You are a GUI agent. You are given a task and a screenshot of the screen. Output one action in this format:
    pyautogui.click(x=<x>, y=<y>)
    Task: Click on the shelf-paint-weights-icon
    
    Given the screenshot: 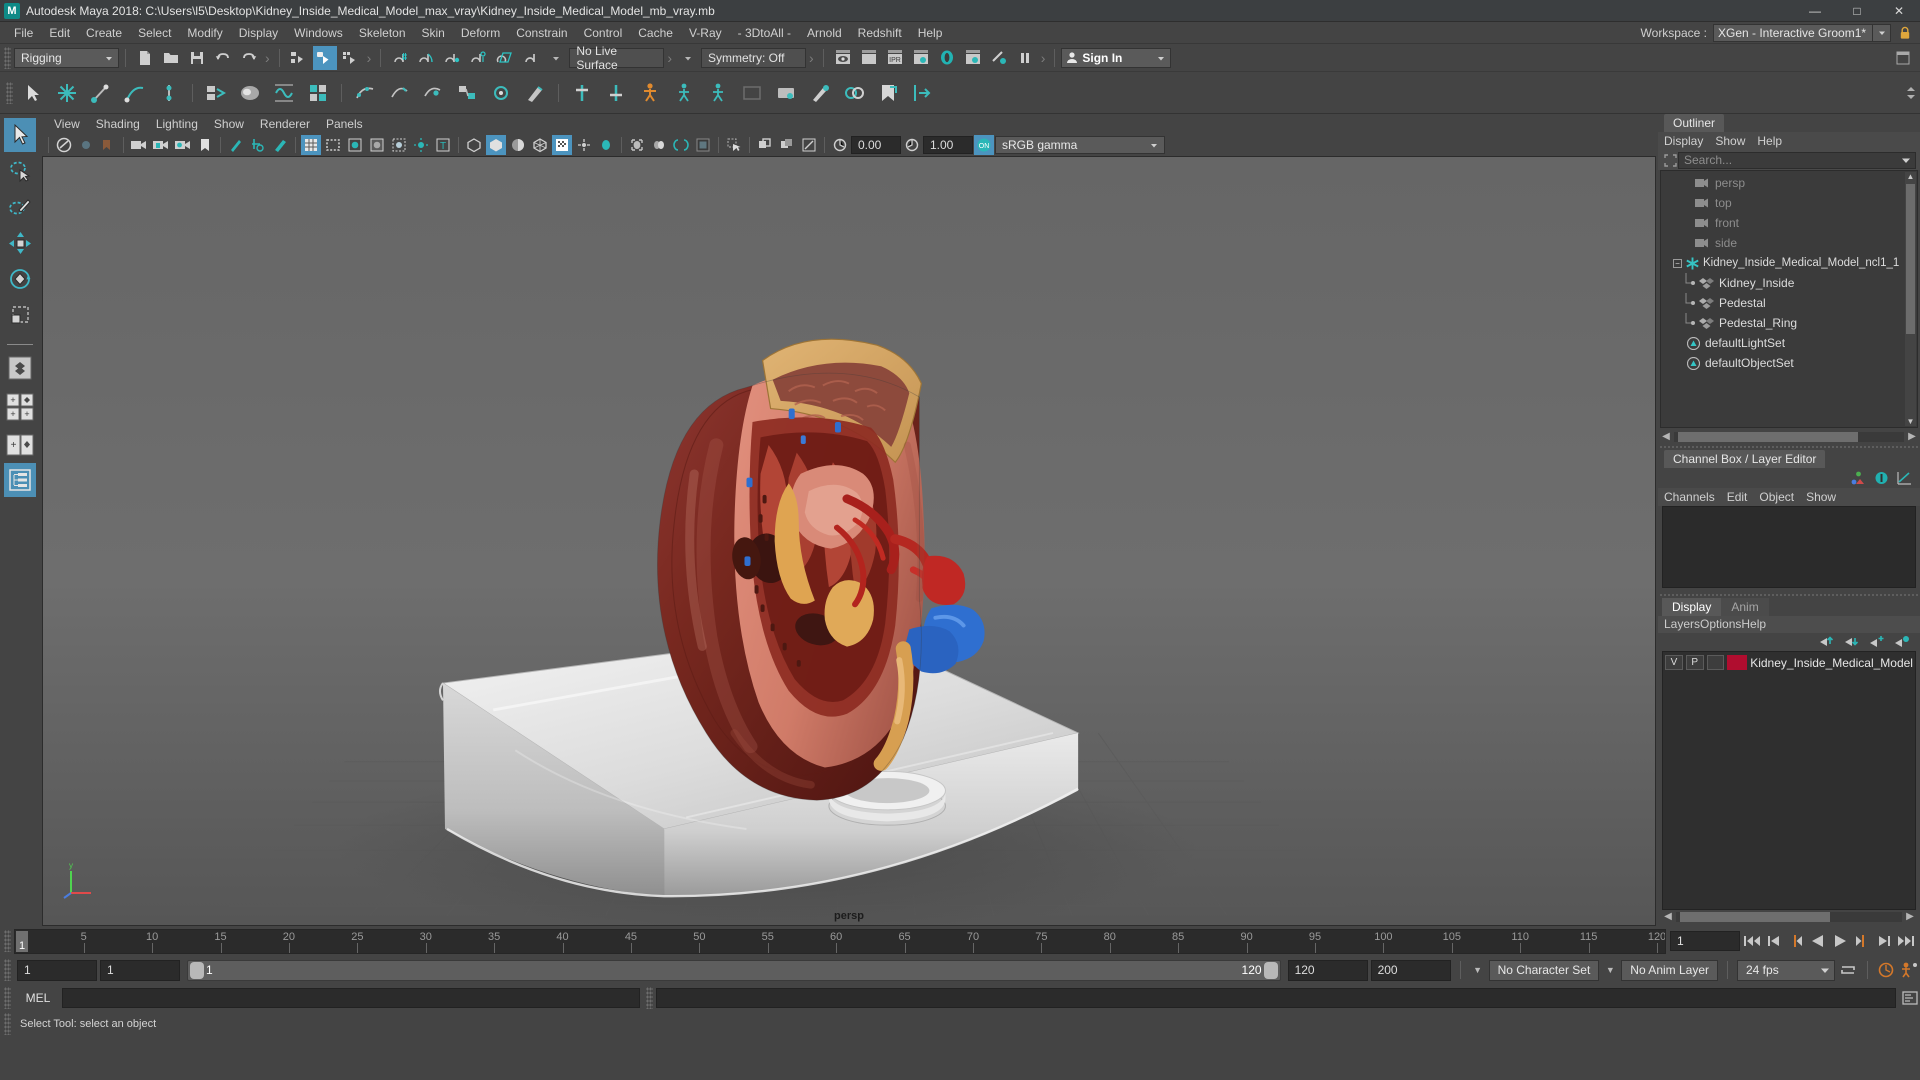 What is the action you would take?
    pyautogui.click(x=250, y=93)
    